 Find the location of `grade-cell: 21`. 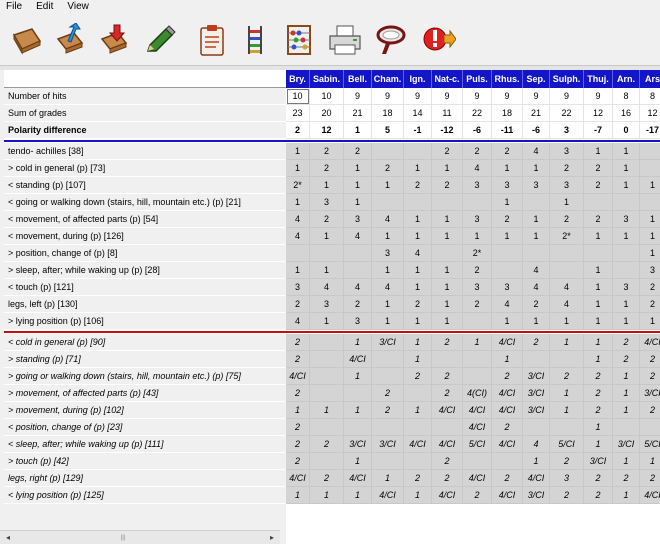

grade-cell: 21 is located at coordinates (358, 113).